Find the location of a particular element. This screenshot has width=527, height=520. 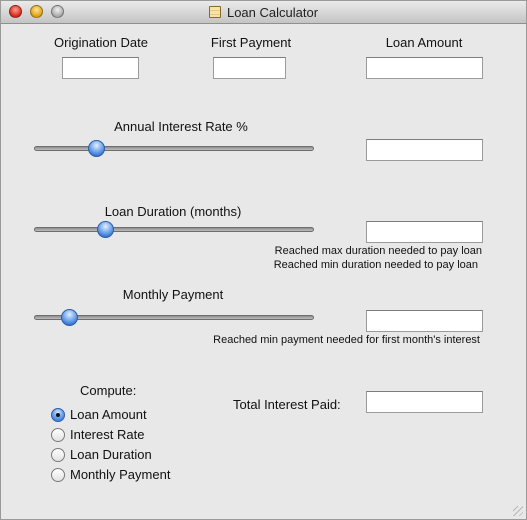

loan-duration-label: Loan Duration (months) is located at coordinates (173, 211).